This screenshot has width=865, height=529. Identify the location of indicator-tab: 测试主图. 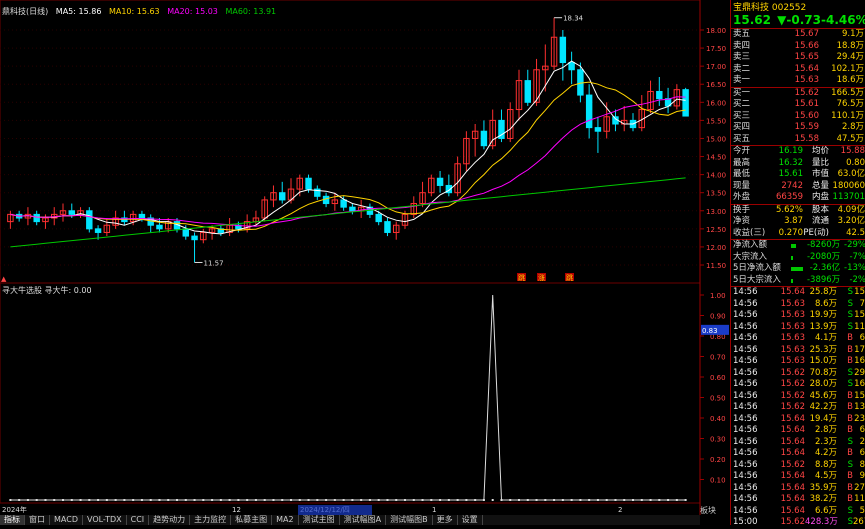
(319, 520).